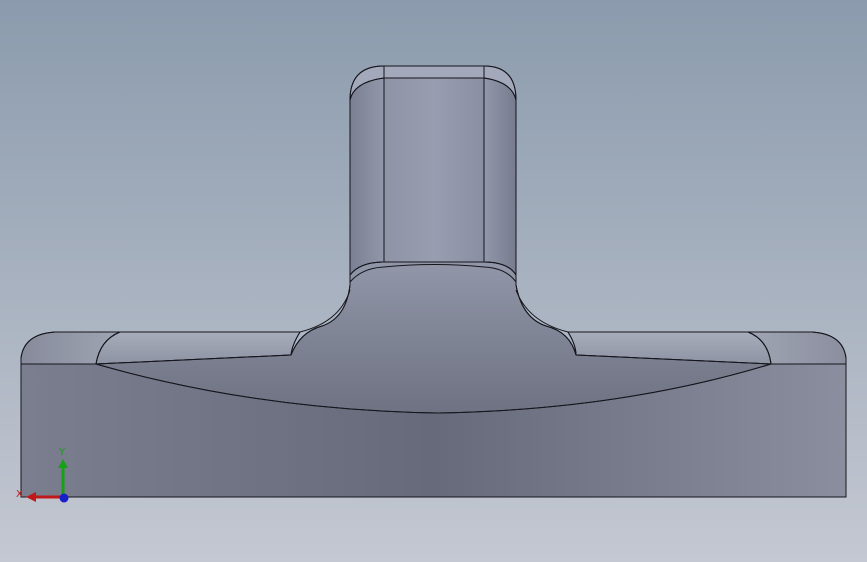  I want to click on y-axis-label: Y, so click(62, 452).